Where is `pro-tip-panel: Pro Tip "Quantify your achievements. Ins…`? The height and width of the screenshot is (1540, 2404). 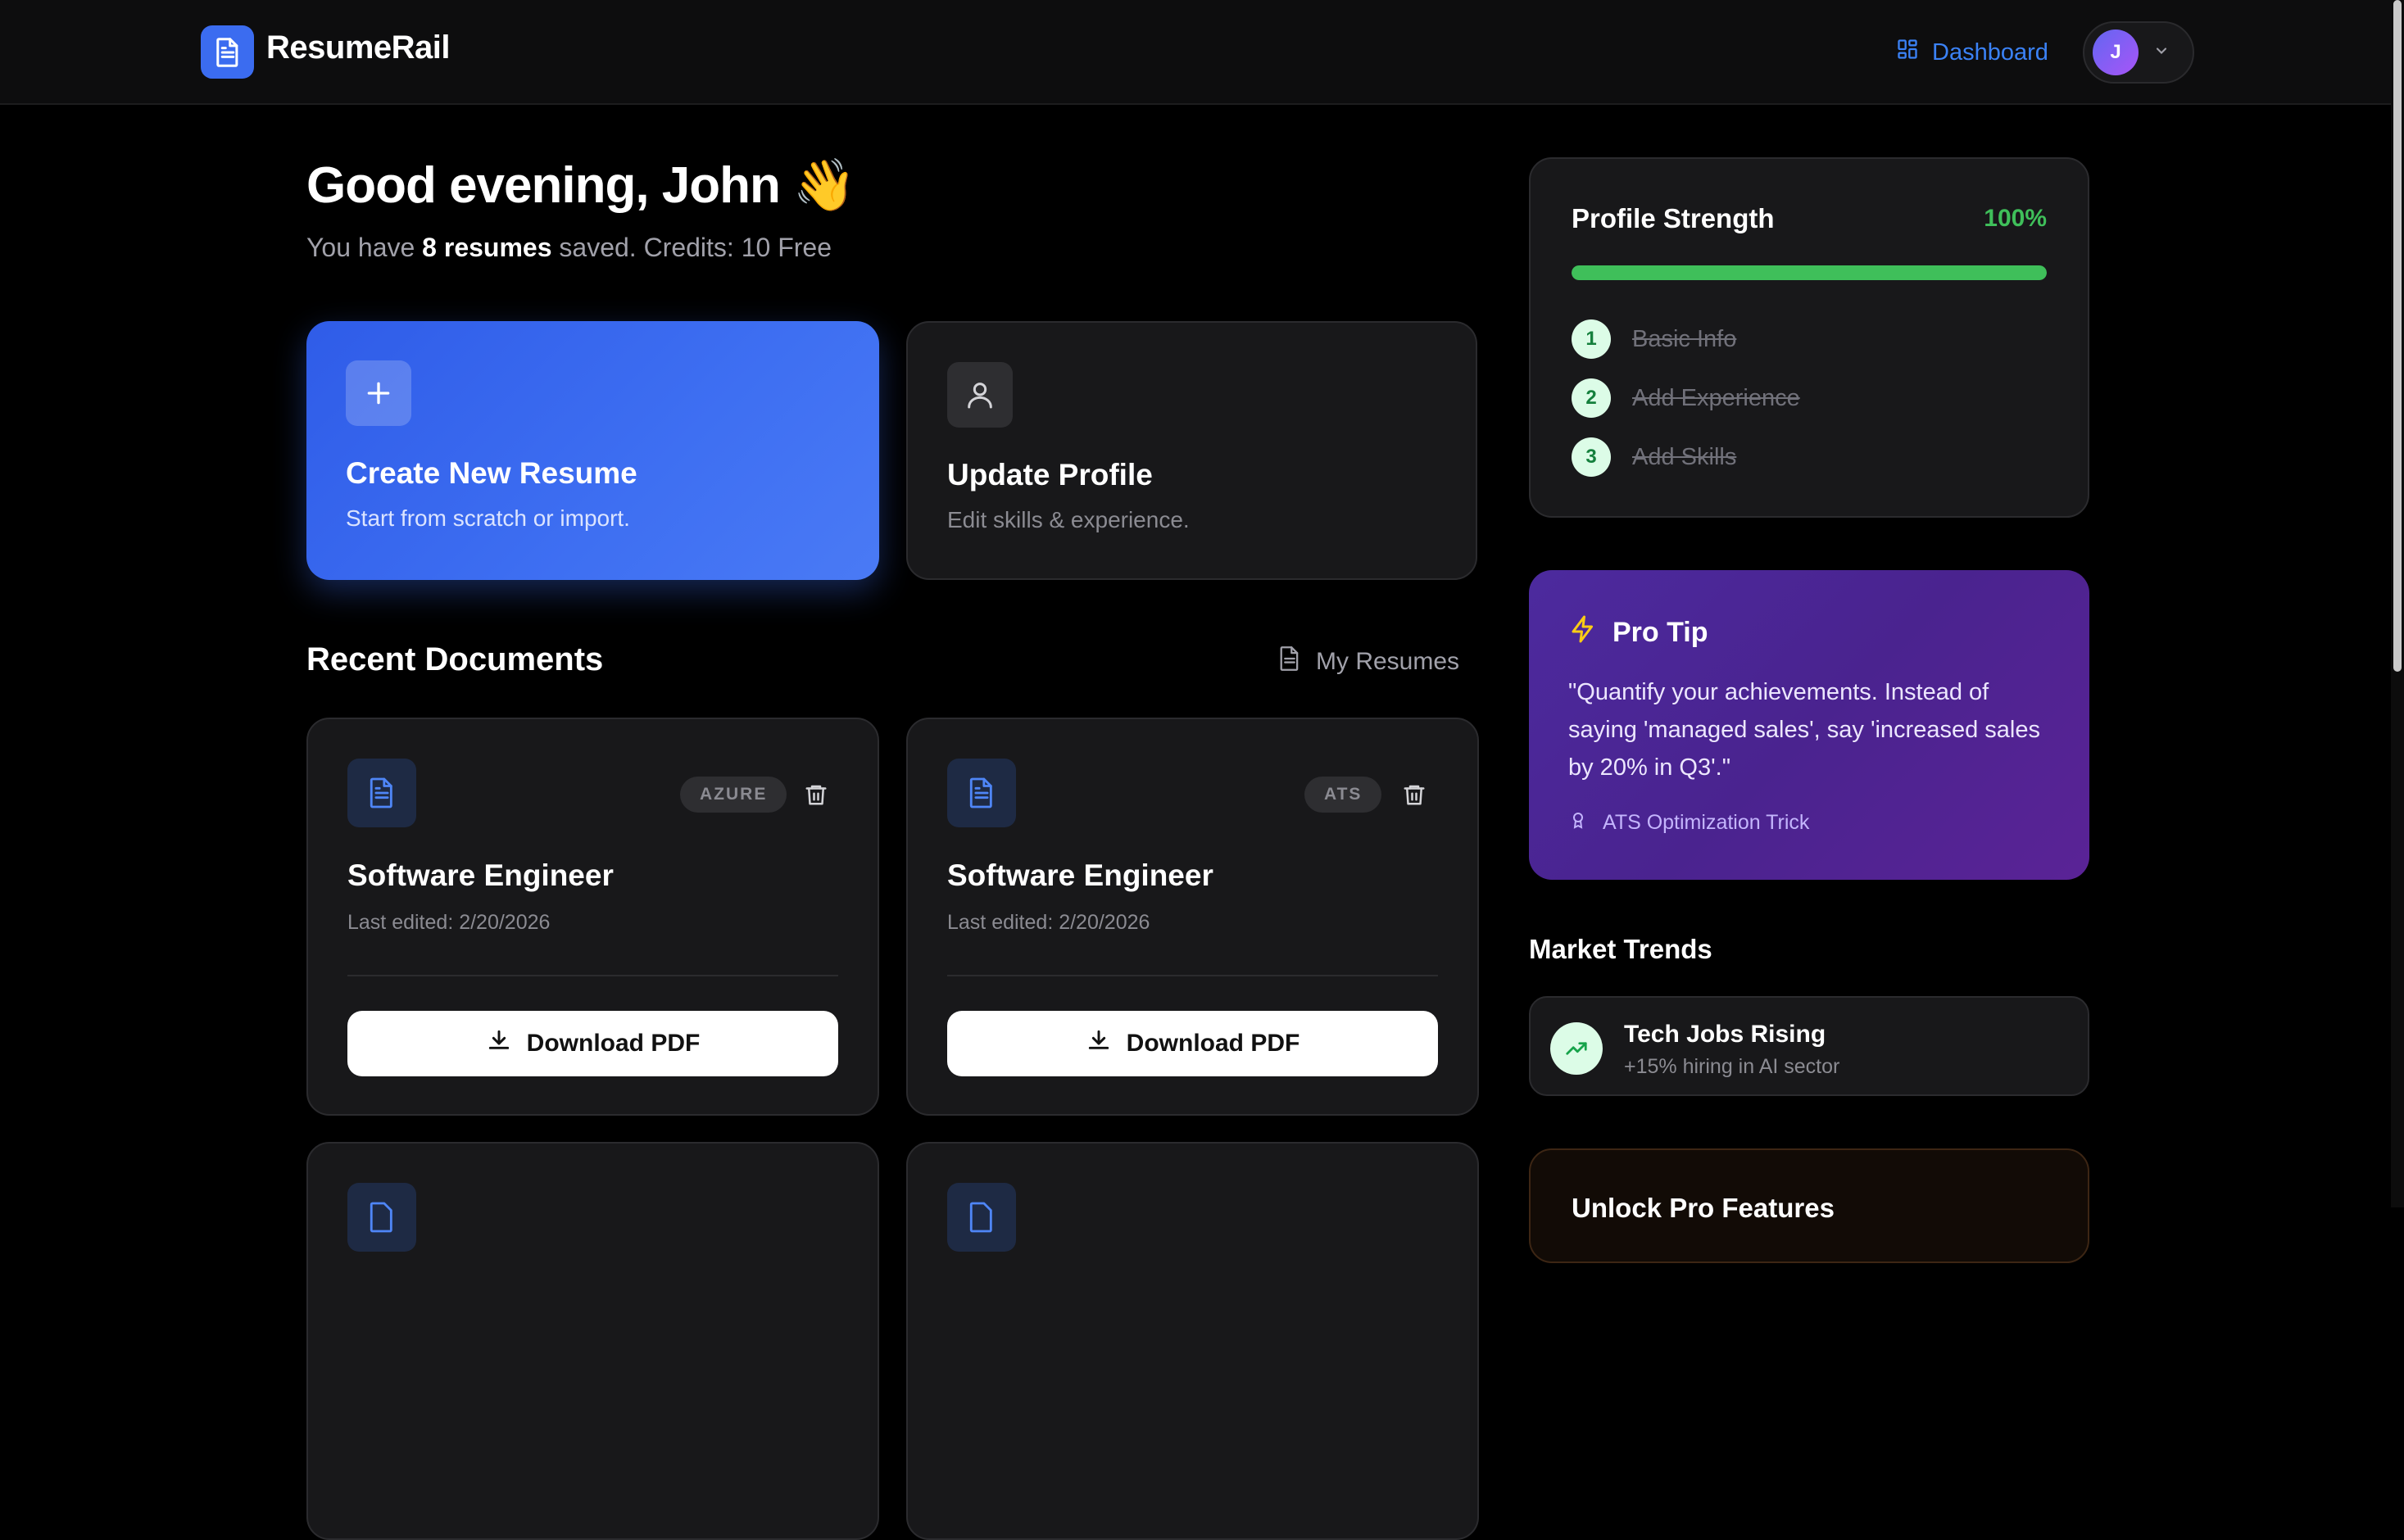 pro-tip-panel: Pro Tip "Quantify your achievements. Ins… is located at coordinates (1809, 725).